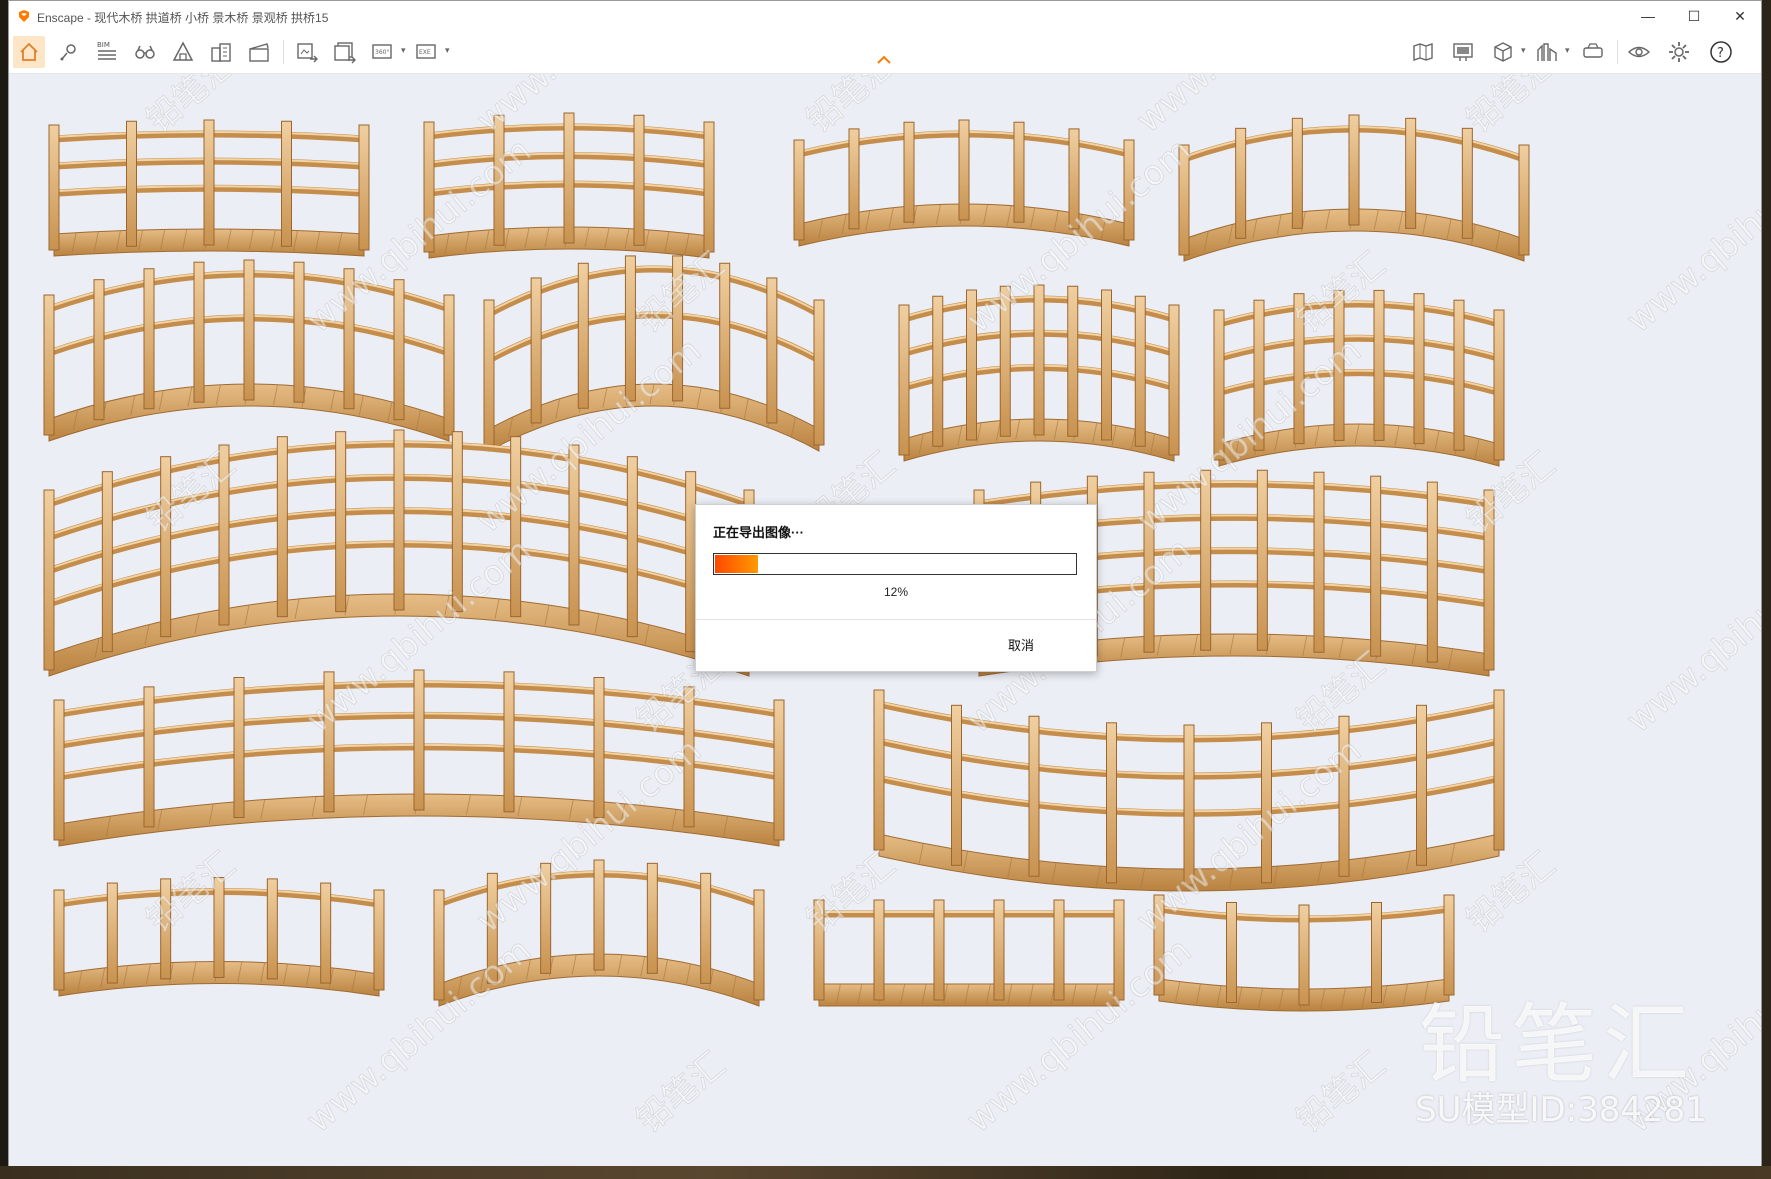 This screenshot has height=1179, width=1771. What do you see at coordinates (1463, 52) in the screenshot?
I see `billboard-button` at bounding box center [1463, 52].